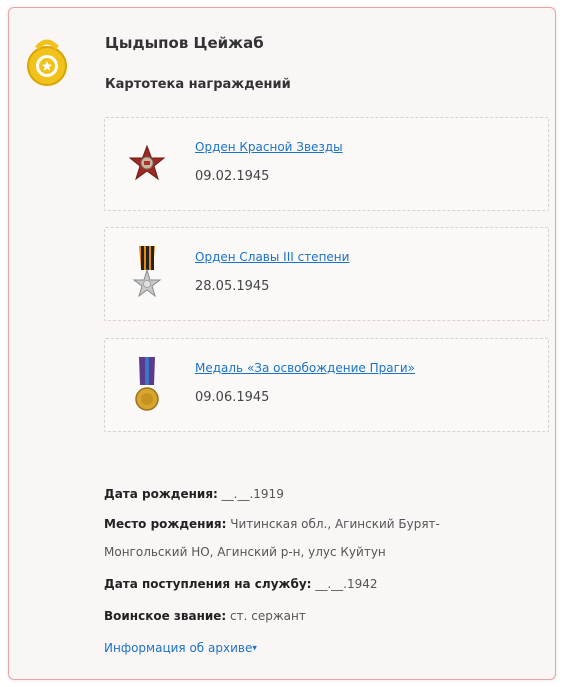 This screenshot has width=564, height=687. I want to click on birth-date-row: Дата рождения: __.__.1919, so click(194, 494).